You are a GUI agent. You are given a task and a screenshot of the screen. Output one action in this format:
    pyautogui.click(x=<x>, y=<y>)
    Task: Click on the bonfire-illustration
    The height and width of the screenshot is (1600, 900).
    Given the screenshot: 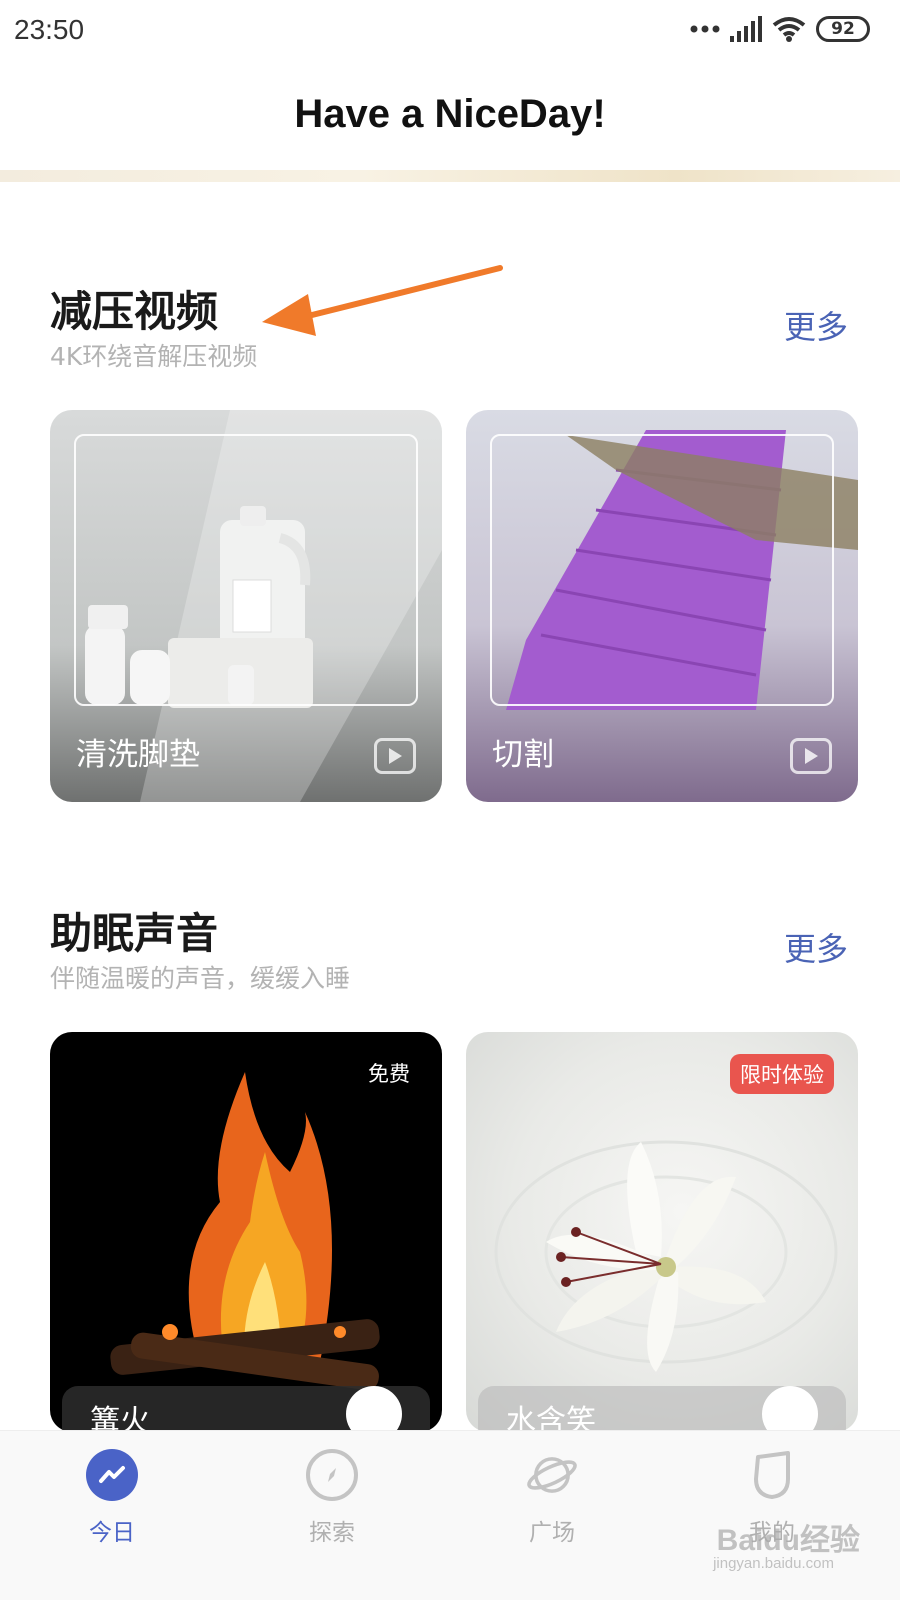 What is the action you would take?
    pyautogui.click(x=245, y=1231)
    